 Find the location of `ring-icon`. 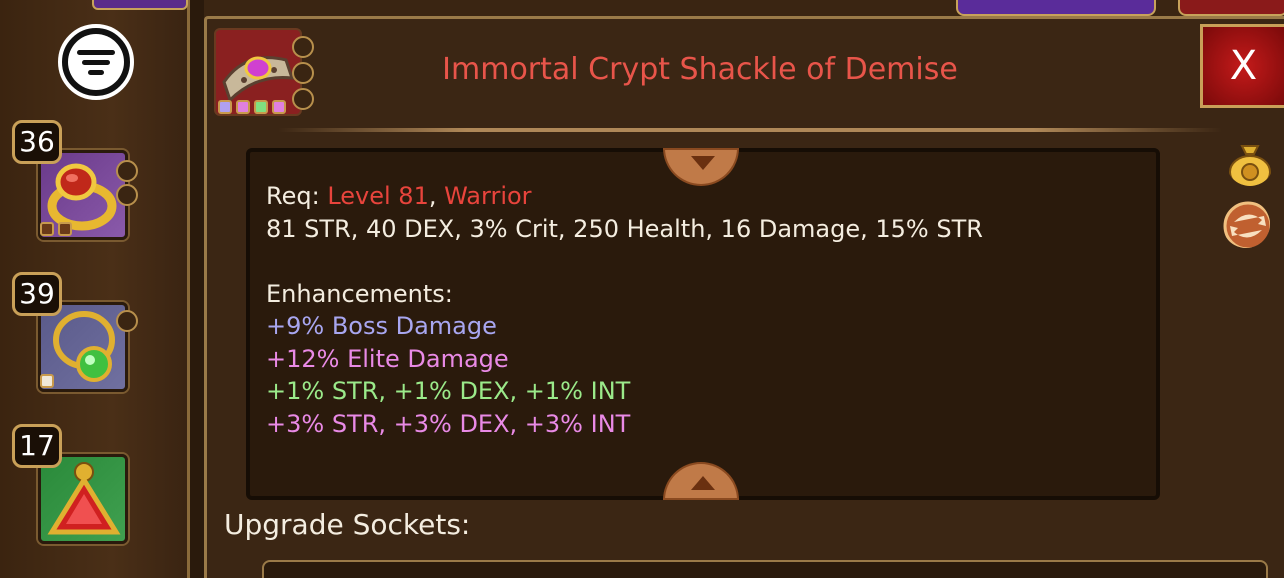

ring-icon is located at coordinates (82, 197).